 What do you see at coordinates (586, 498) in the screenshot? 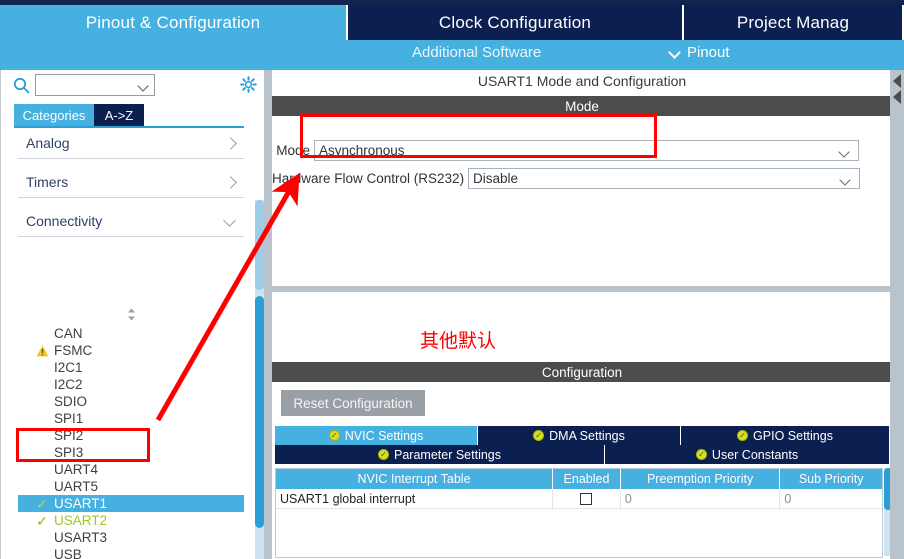
I see `enabled-checkbox` at bounding box center [586, 498].